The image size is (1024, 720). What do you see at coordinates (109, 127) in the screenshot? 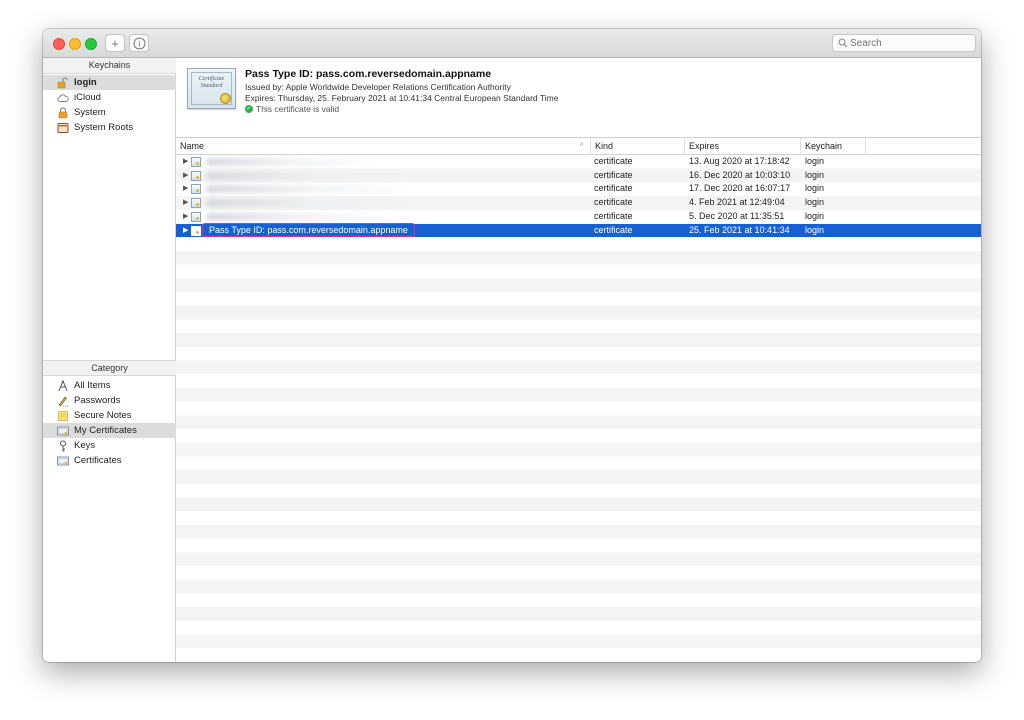
I see `sidebar-item-system-roots: System Roots` at bounding box center [109, 127].